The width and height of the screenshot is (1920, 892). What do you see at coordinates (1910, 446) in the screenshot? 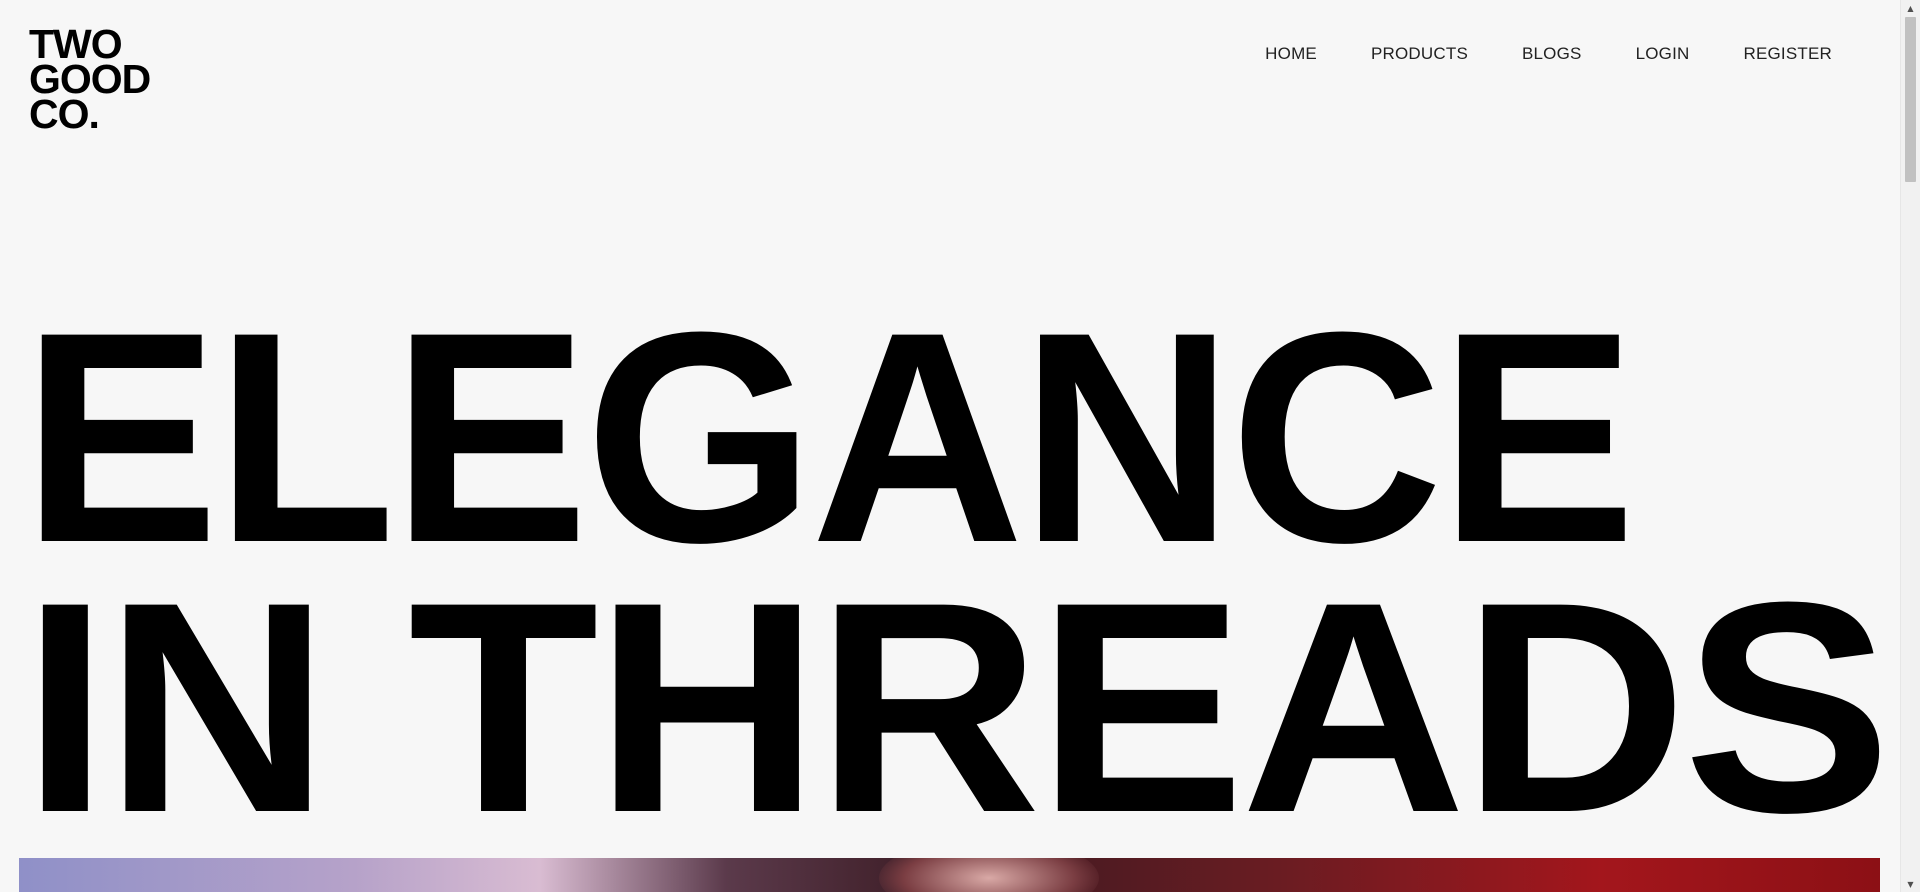
I see `page-scrollbar: ▲ ▼` at bounding box center [1910, 446].